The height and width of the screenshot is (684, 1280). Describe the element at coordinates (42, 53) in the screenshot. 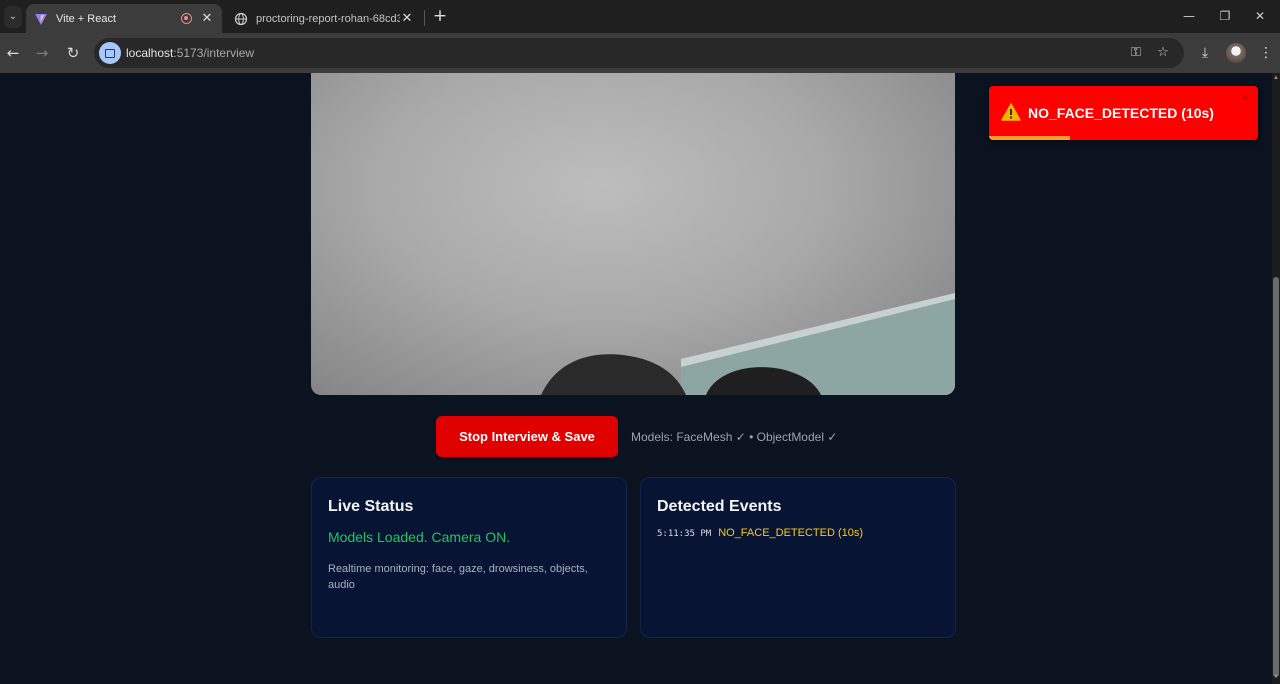

I see `forward-arrow-icon: →` at that location.